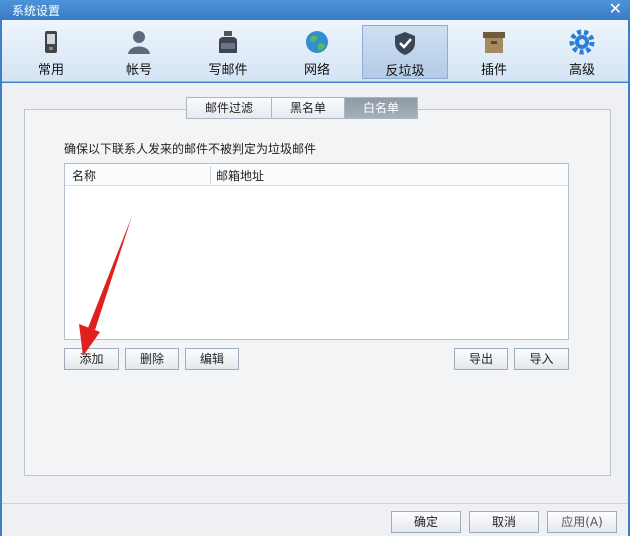 Image resolution: width=630 pixels, height=536 pixels. Describe the element at coordinates (541, 359) in the screenshot. I see `import-button: 导入` at that location.